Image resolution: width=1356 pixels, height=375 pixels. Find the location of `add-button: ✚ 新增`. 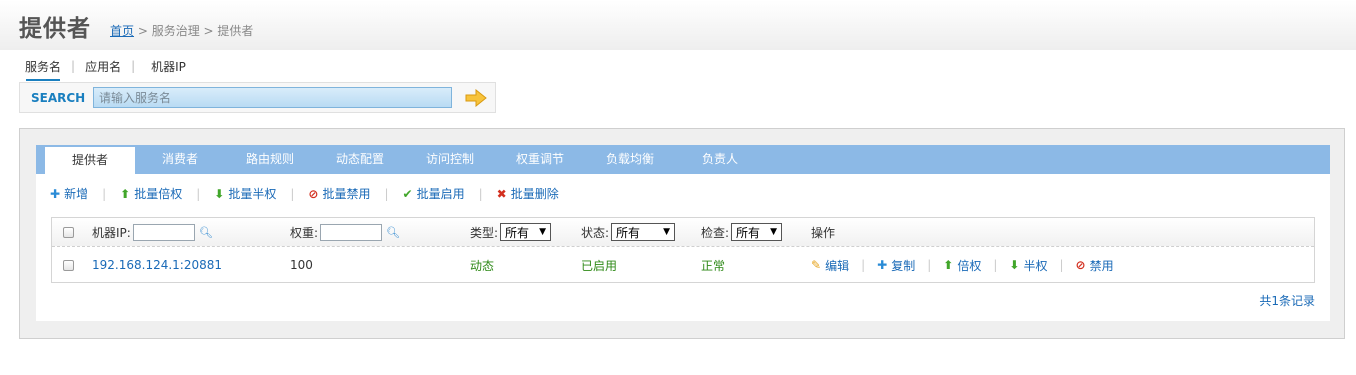

add-button: ✚ 新增 is located at coordinates (69, 193).